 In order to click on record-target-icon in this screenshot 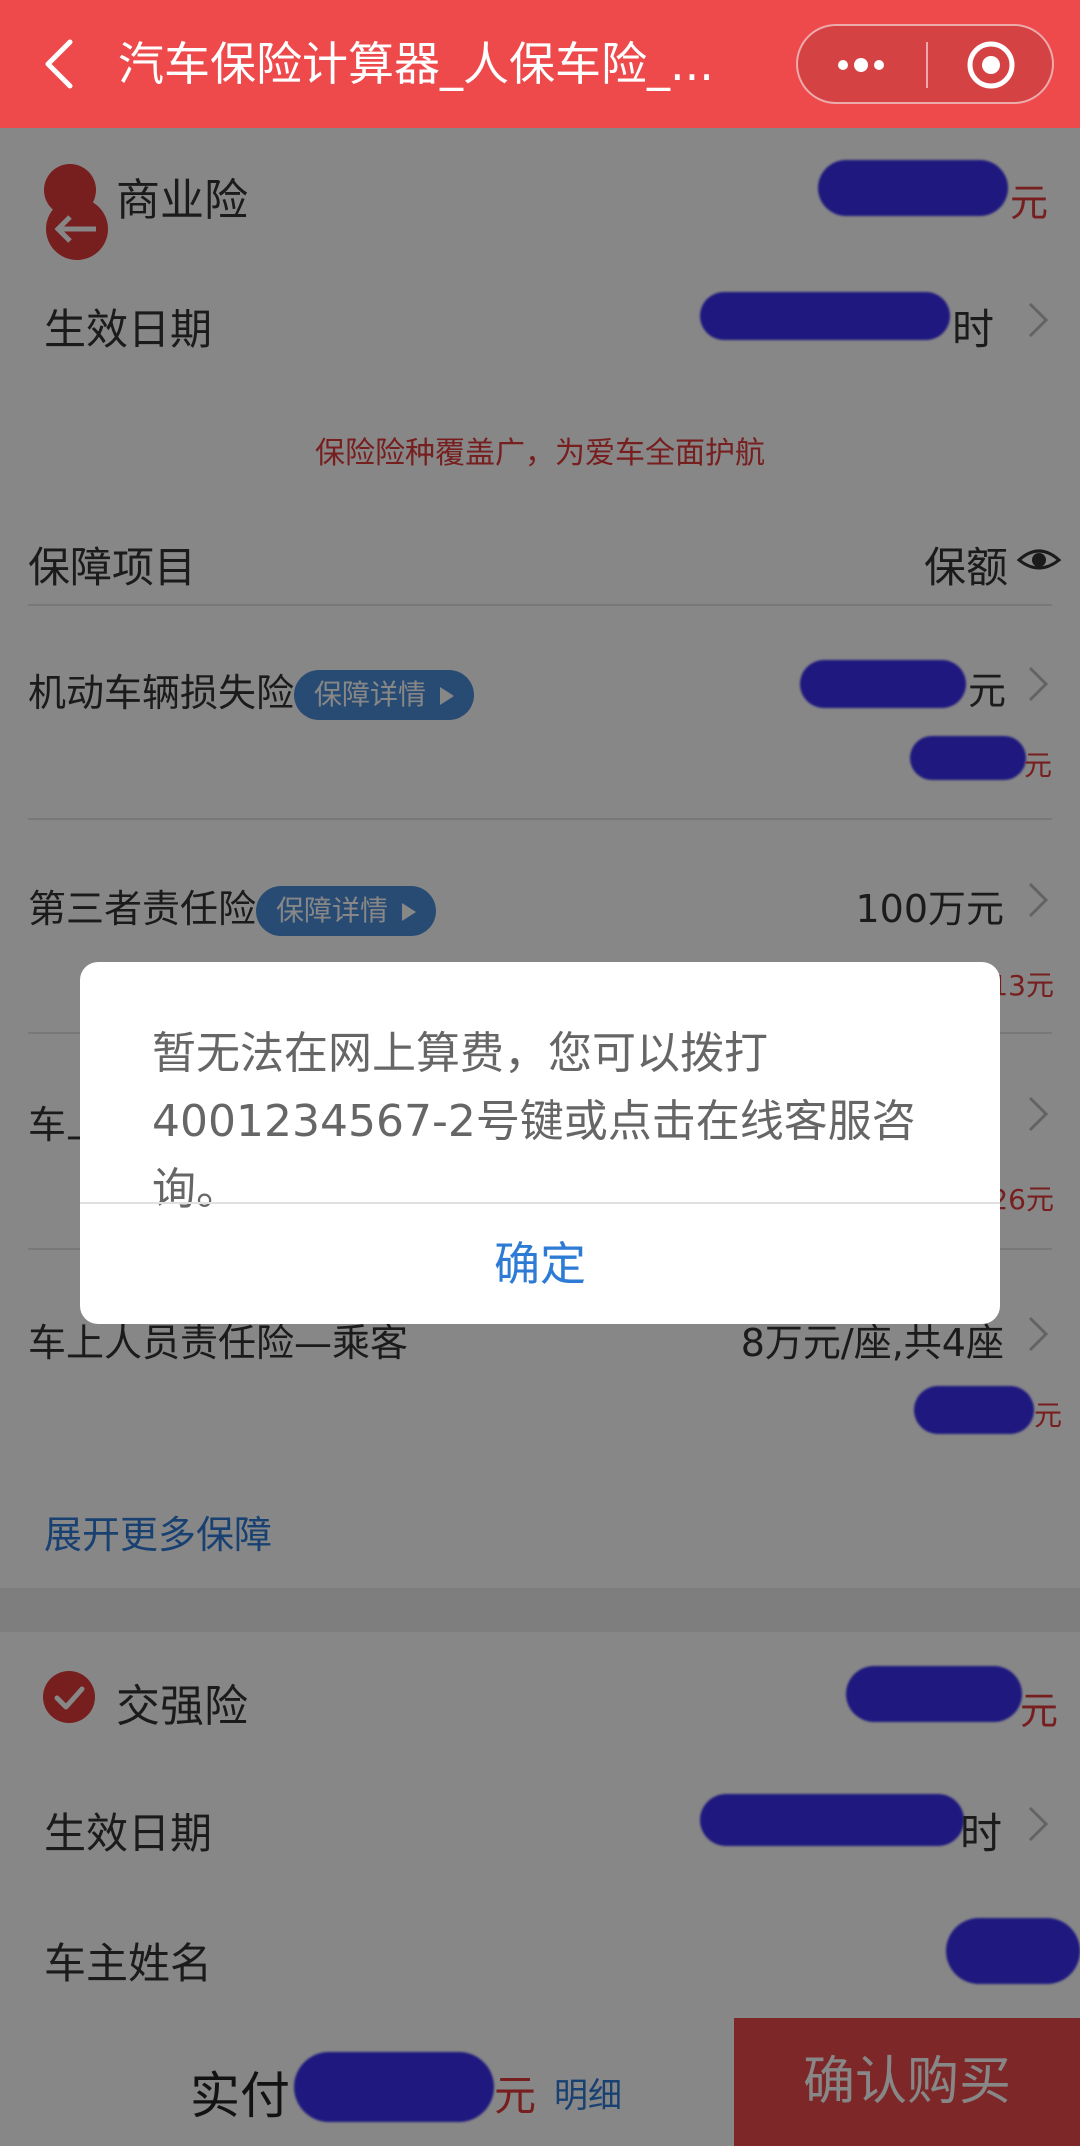, I will do `click(991, 65)`.